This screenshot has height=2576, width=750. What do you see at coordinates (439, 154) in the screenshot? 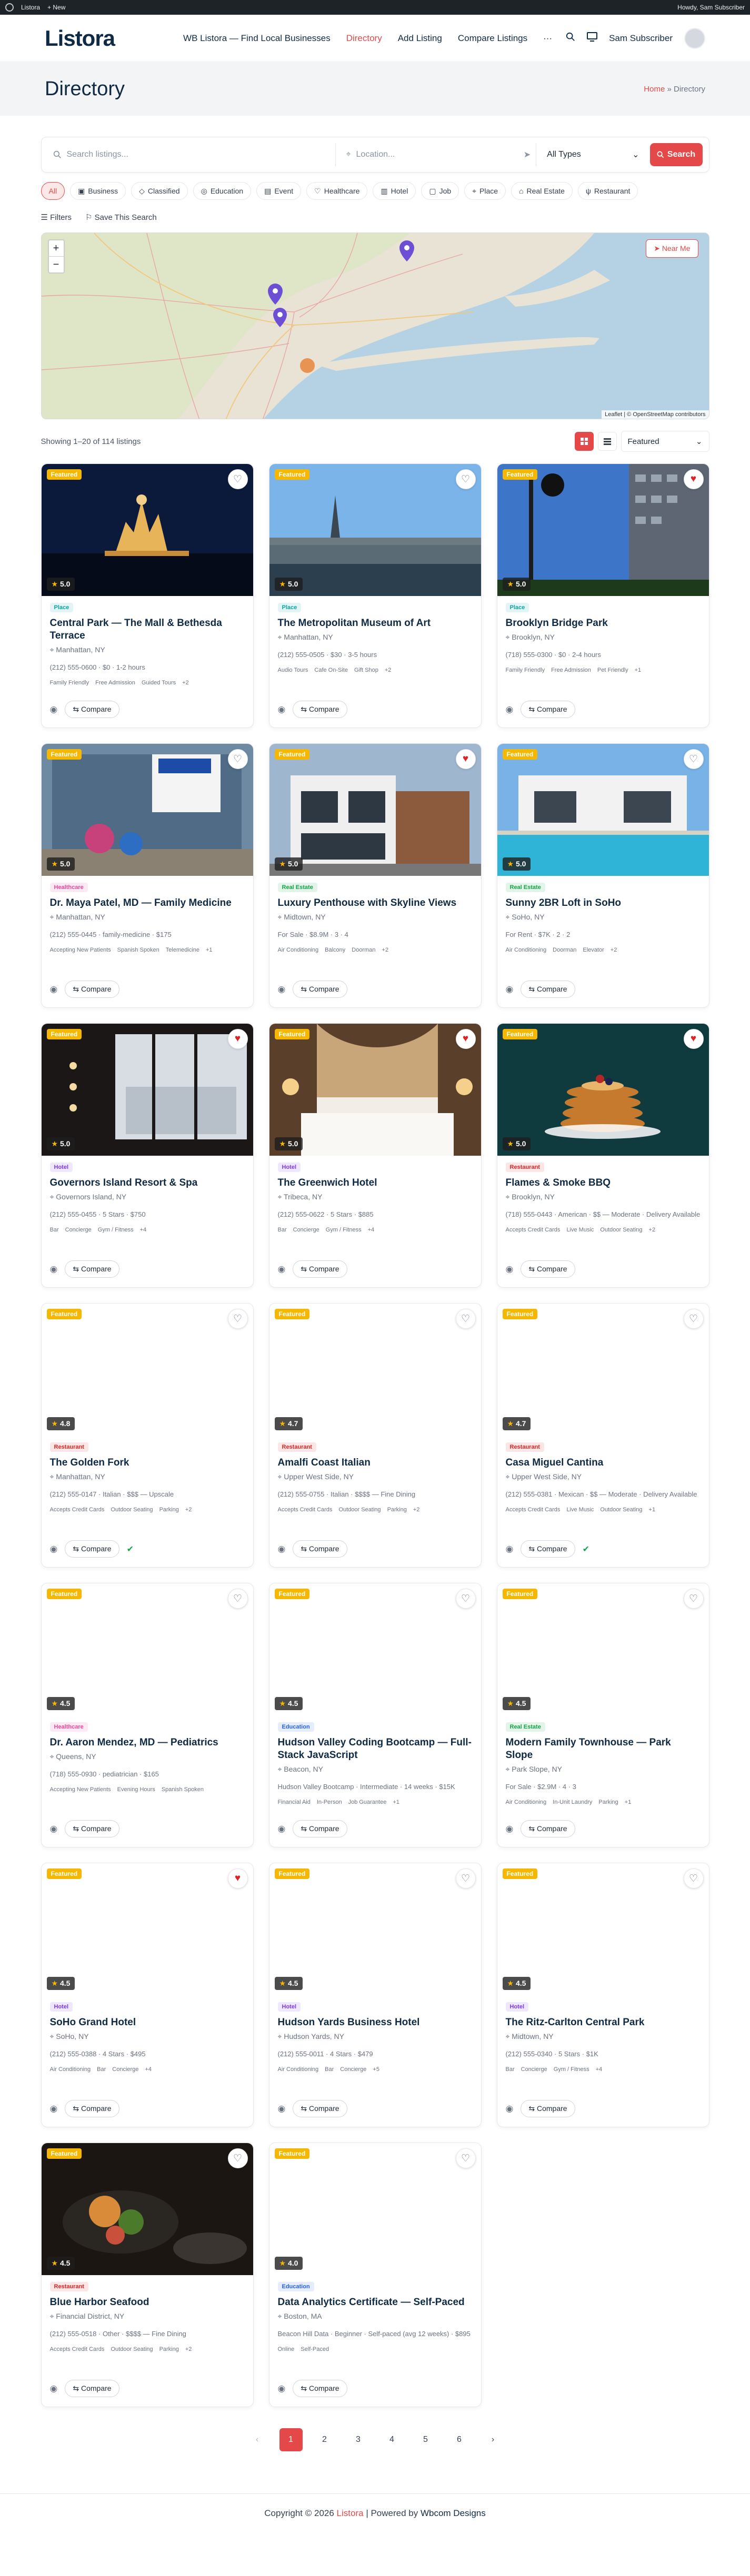
I see `location-field: ⌖ Location... ➤` at bounding box center [439, 154].